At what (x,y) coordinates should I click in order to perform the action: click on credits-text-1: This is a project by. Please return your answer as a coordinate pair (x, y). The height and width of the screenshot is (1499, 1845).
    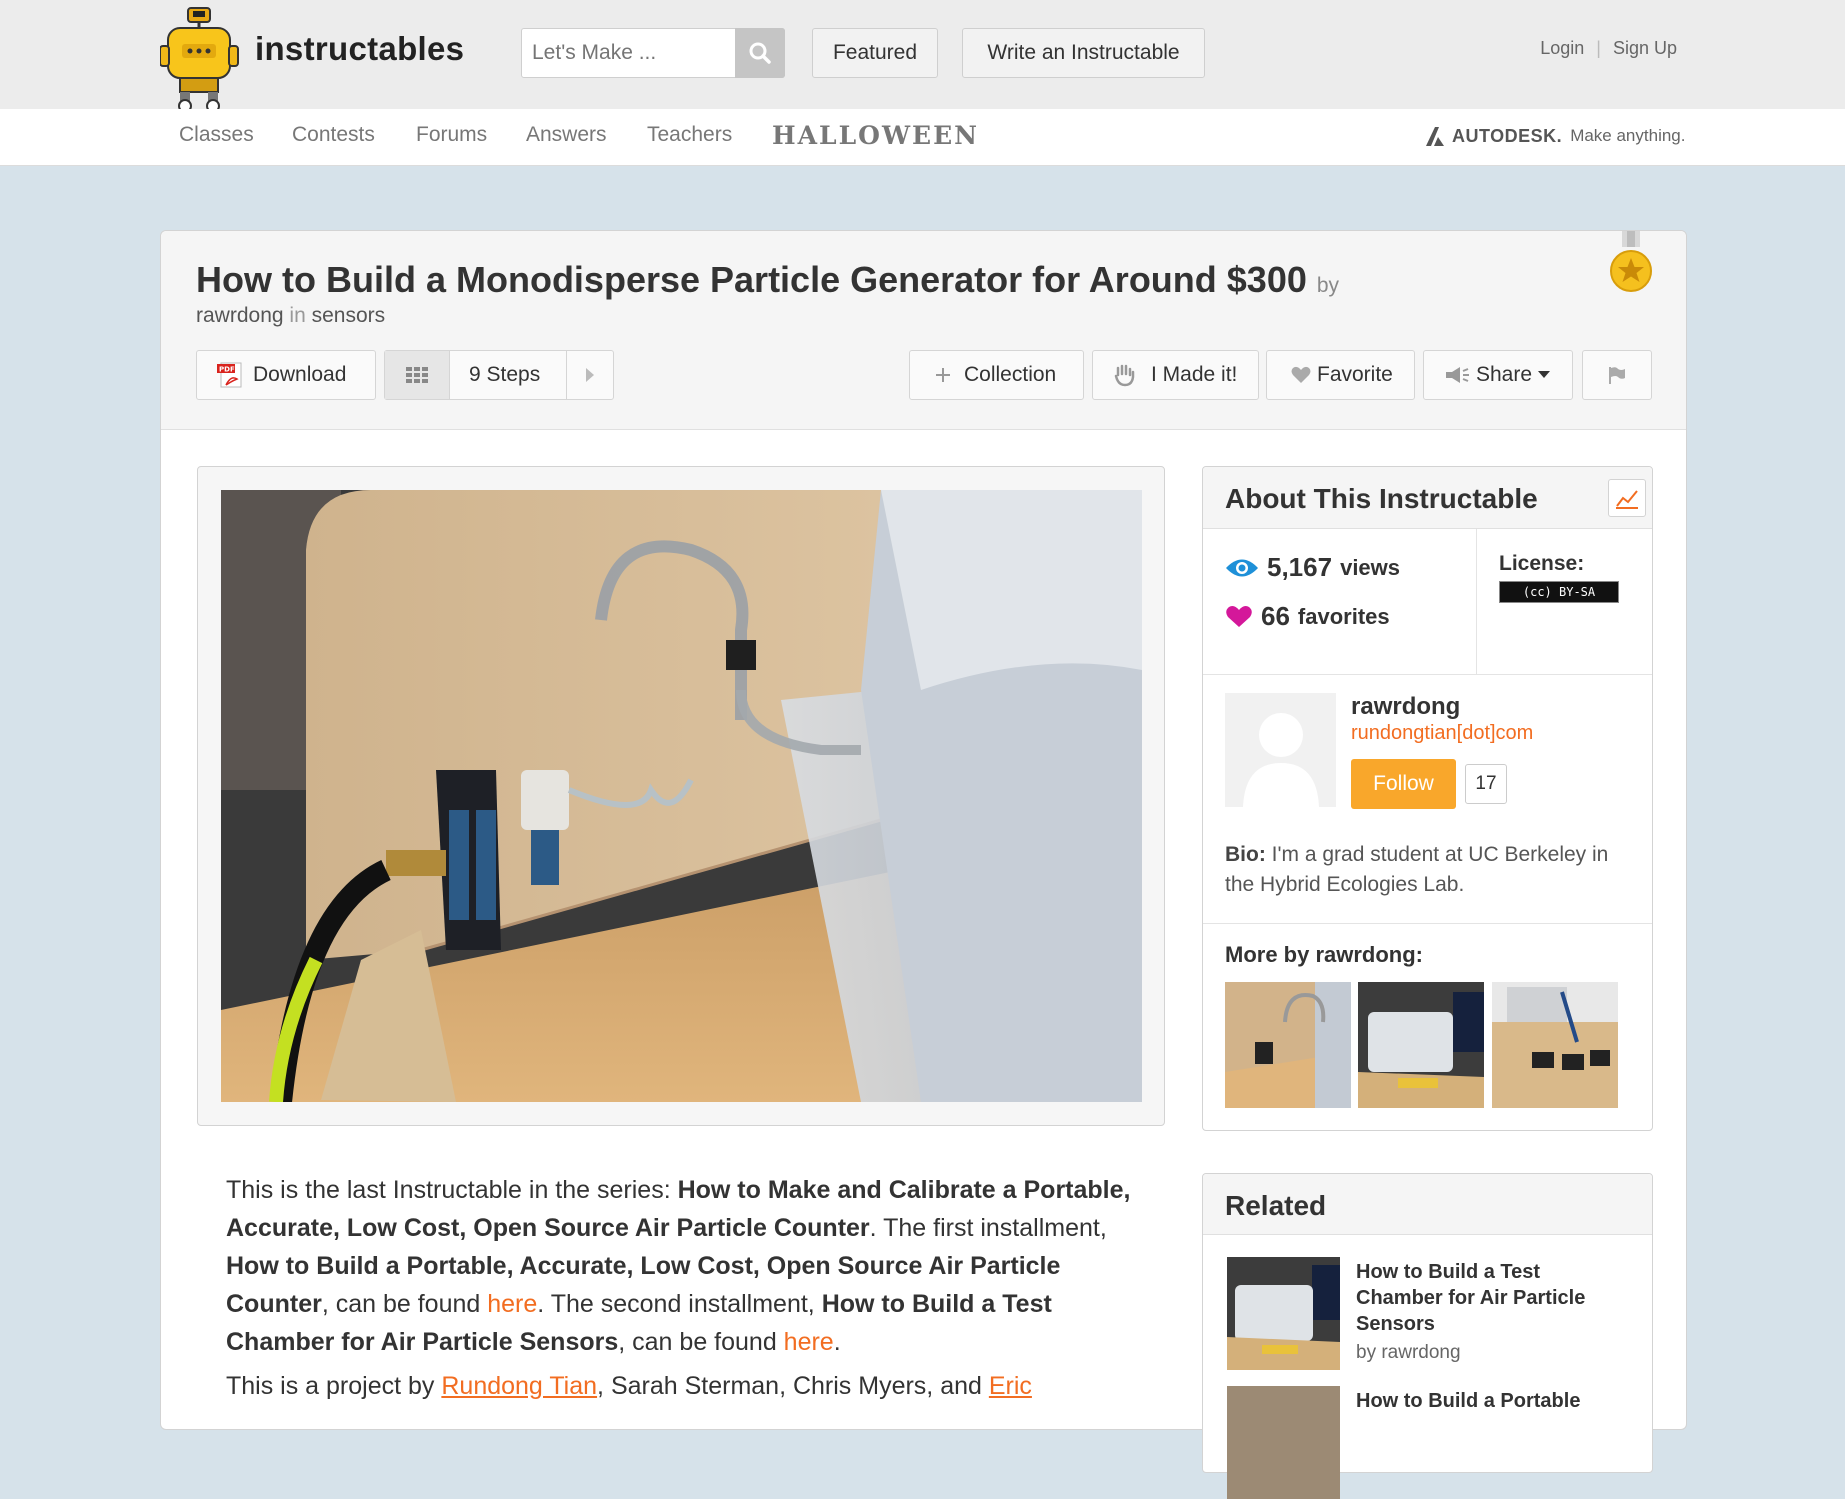
    Looking at the image, I should click on (334, 1386).